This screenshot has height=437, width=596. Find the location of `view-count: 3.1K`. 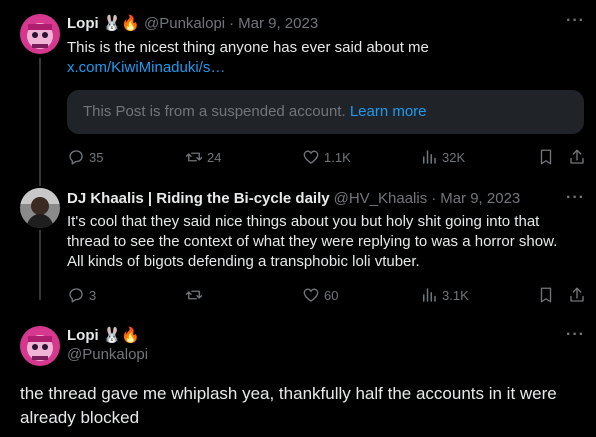

view-count: 3.1K is located at coordinates (455, 295).